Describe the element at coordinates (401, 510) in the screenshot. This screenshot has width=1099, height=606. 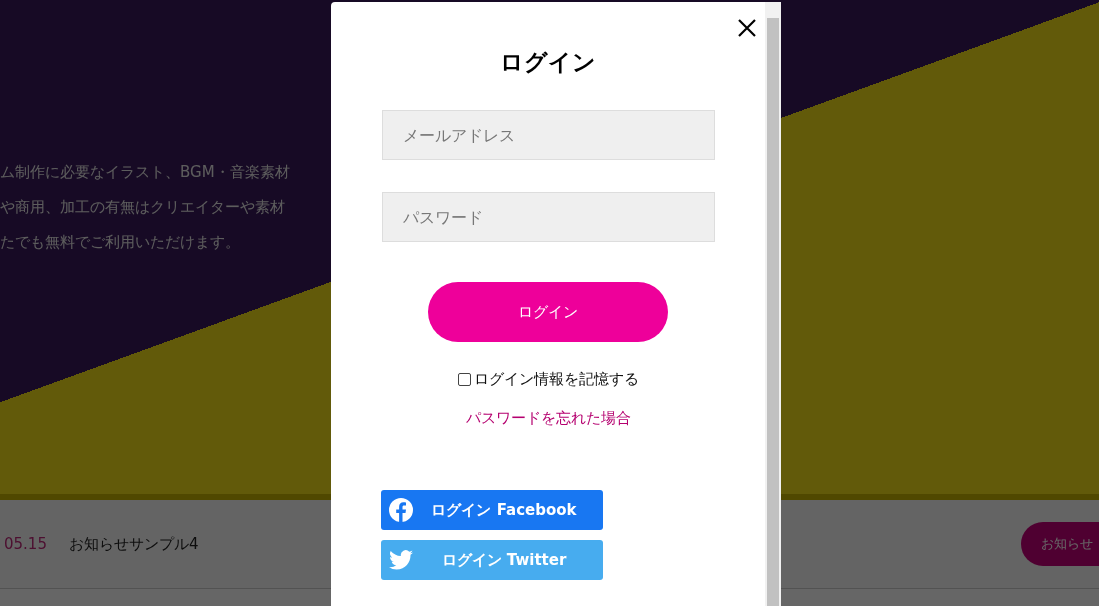
I see `facebook-icon` at that location.